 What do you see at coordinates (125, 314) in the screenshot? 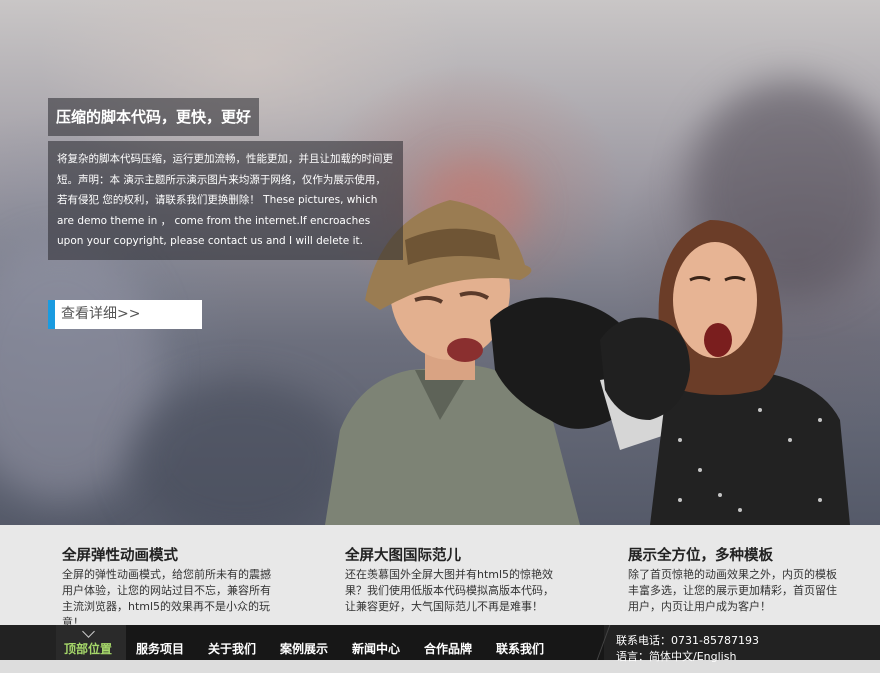
I see `view-details-button: 查看详细>>` at bounding box center [125, 314].